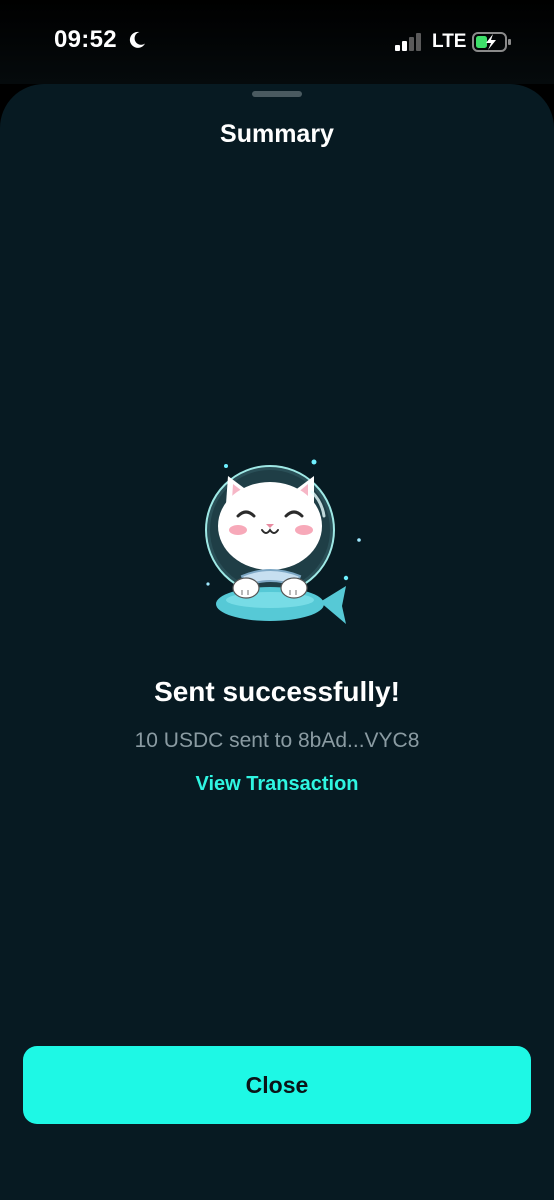  Describe the element at coordinates (491, 42) in the screenshot. I see `battery-charging-icon` at that location.